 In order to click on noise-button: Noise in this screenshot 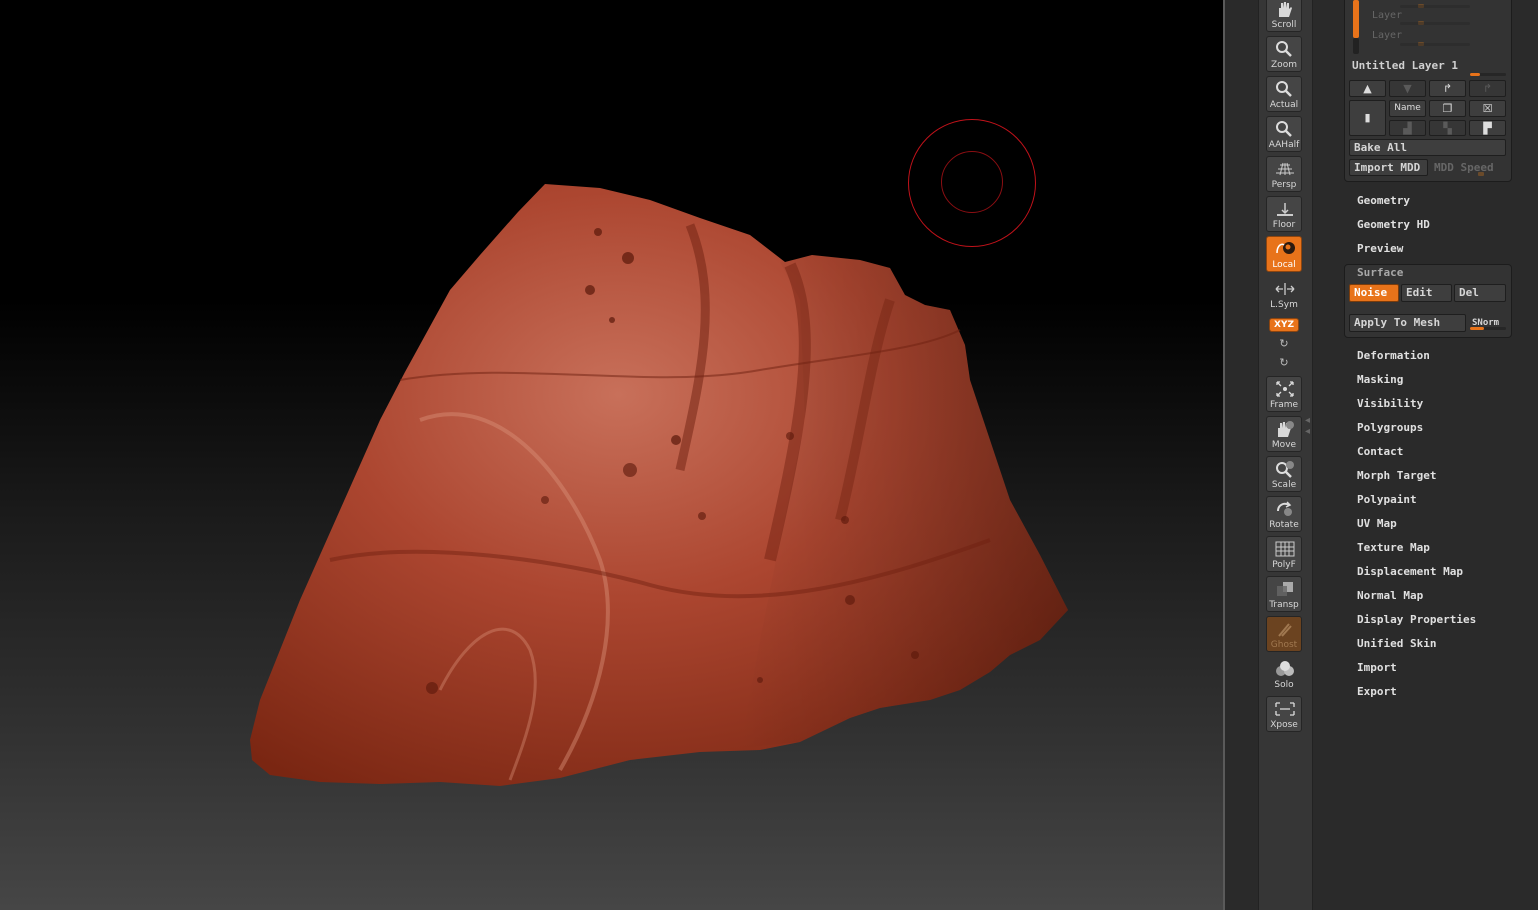, I will do `click(1374, 293)`.